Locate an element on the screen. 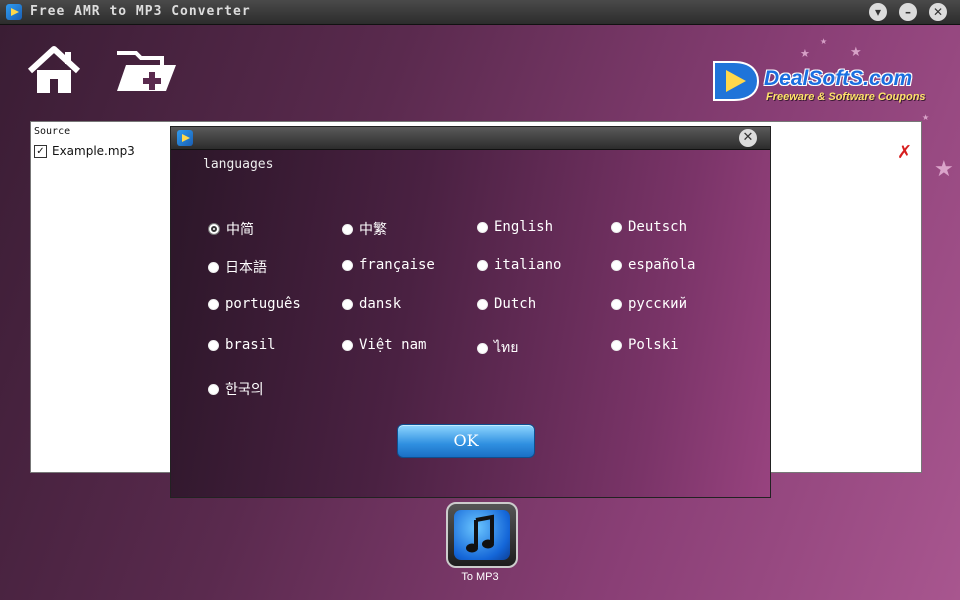 The image size is (960, 600). title-bar: Free AMR to MP3 Converter ▾ – ✕ is located at coordinates (480, 12).